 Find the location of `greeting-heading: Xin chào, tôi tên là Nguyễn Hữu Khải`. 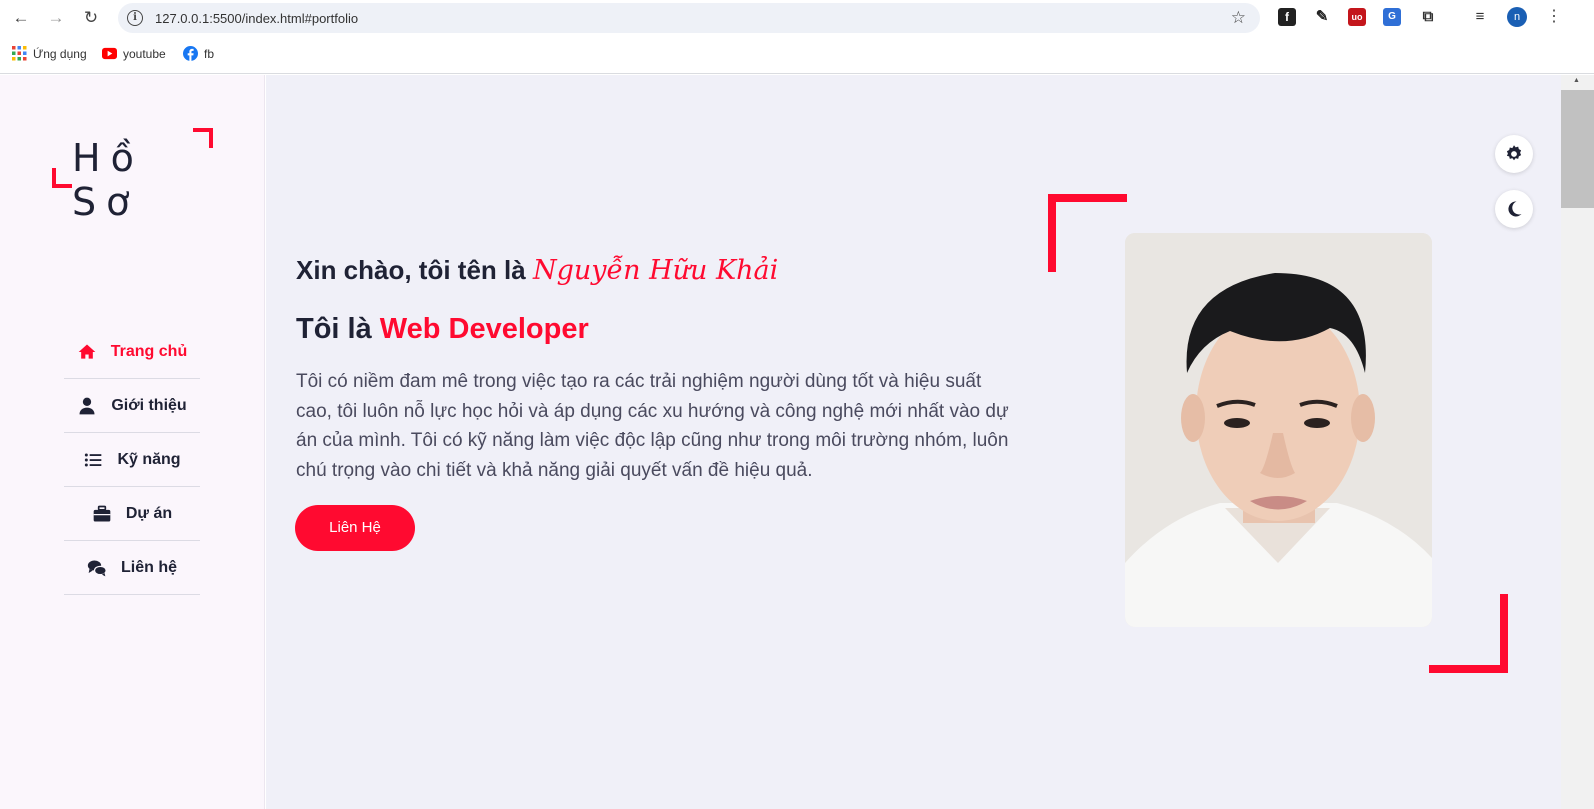

greeting-heading: Xin chào, tôi tên là Nguyễn Hữu Khải is located at coordinates (537, 270).